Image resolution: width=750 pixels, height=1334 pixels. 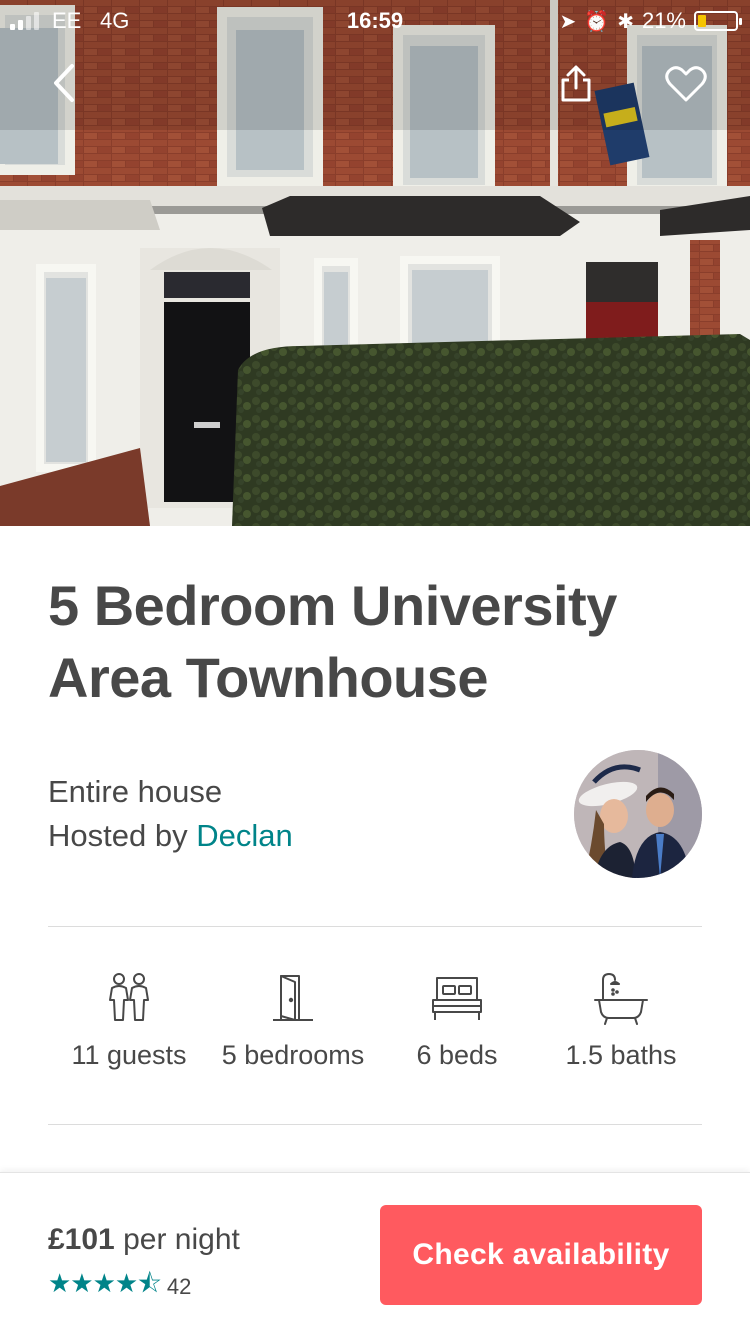 I want to click on chevron-left-icon, so click(x=64, y=83).